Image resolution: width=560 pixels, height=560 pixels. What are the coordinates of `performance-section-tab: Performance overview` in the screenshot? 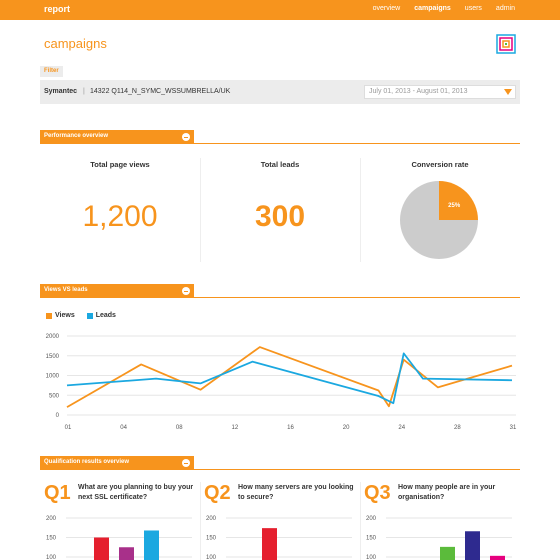 It's located at (117, 137).